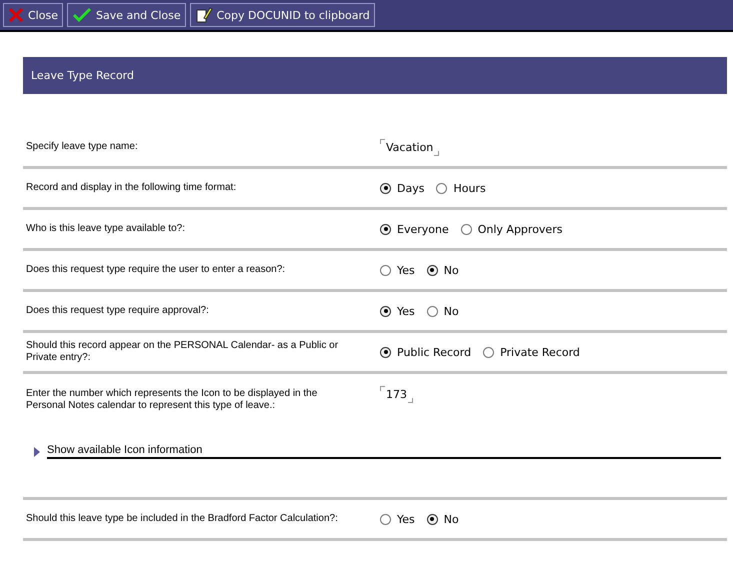  I want to click on radio-option: Hours, so click(461, 188).